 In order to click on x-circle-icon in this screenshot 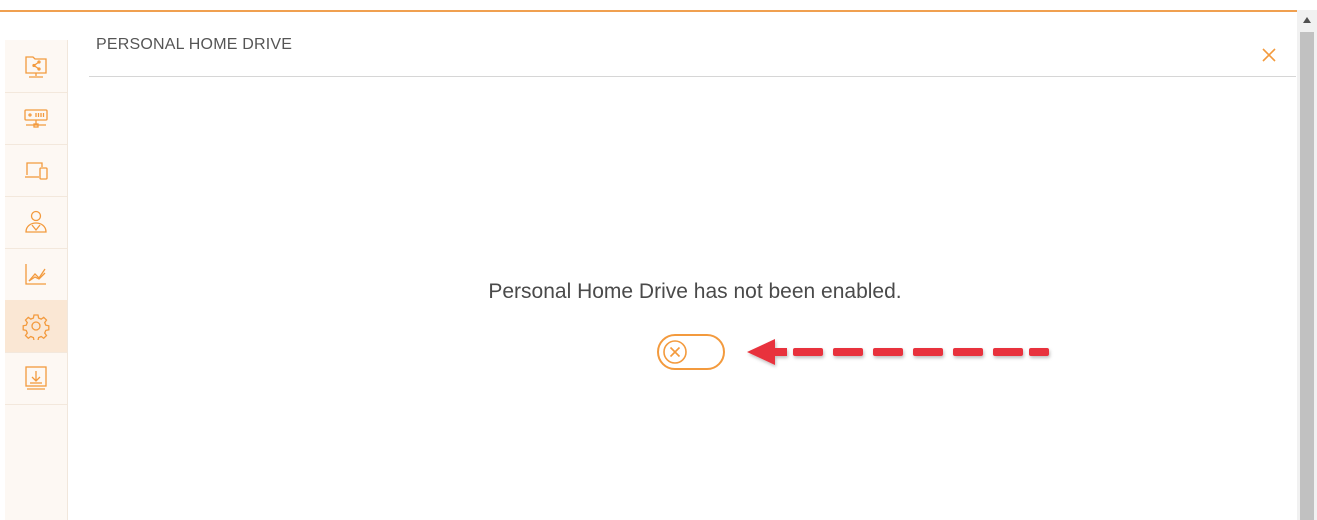, I will do `click(675, 352)`.